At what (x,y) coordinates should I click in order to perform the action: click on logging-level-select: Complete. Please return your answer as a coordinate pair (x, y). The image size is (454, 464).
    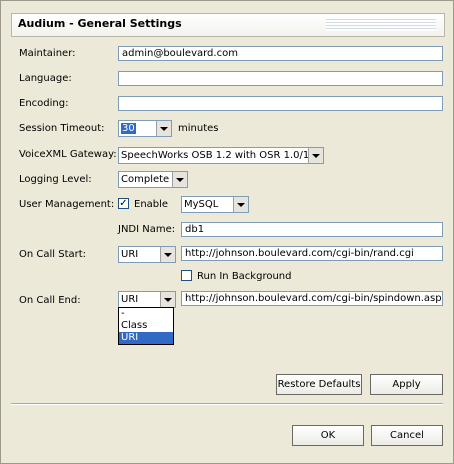
    Looking at the image, I should click on (153, 179).